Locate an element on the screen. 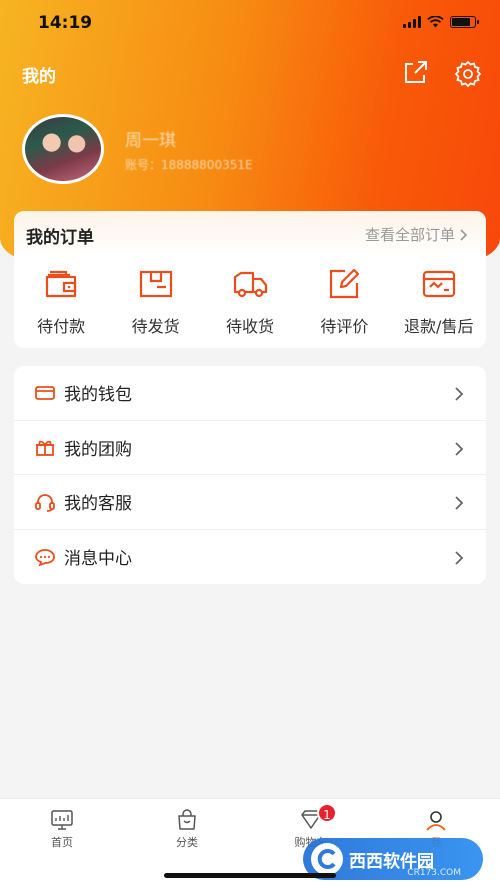  orders-card: 我的订单 查看全部订单 待付款 待发货 待收货 待评价 退款/售后 is located at coordinates (250, 279).